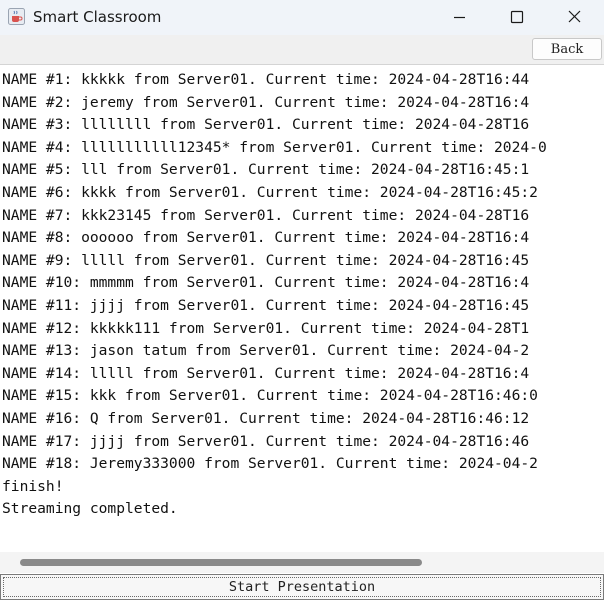  I want to click on minimize-icon, so click(459, 17).